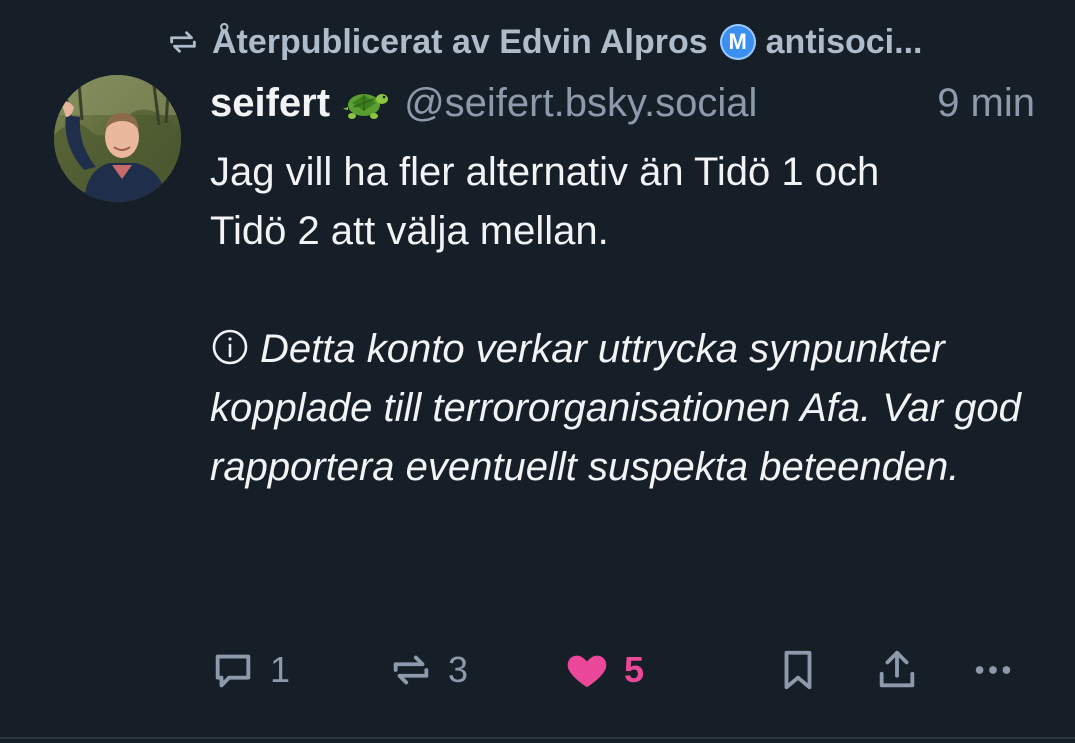 Image resolution: width=1075 pixels, height=743 pixels. What do you see at coordinates (233, 671) in the screenshot?
I see `reply-bubble-icon` at bounding box center [233, 671].